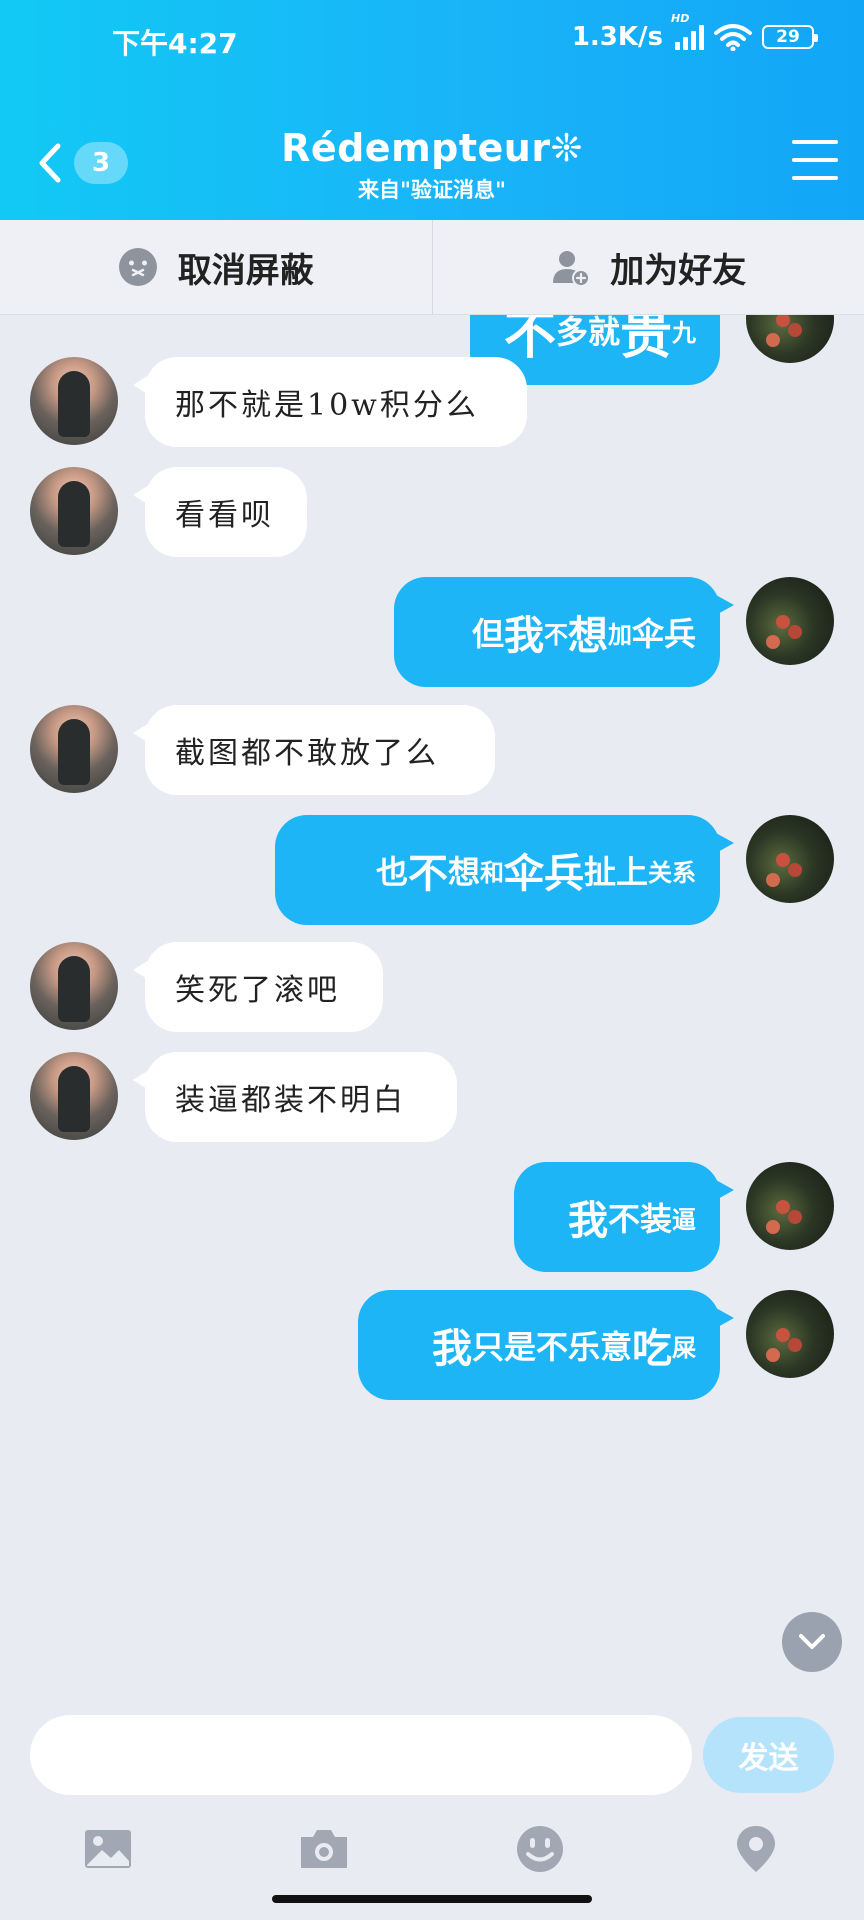  What do you see at coordinates (224, 515) in the screenshot?
I see `message-text: 看看呗` at bounding box center [224, 515].